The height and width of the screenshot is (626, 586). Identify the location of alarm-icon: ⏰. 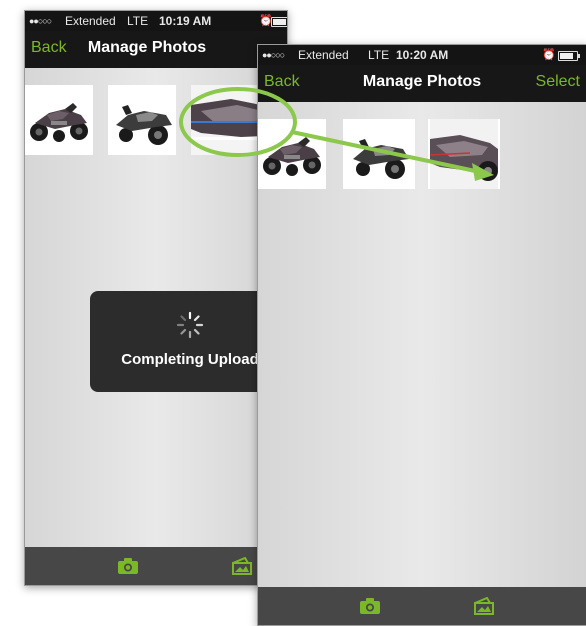
(549, 55).